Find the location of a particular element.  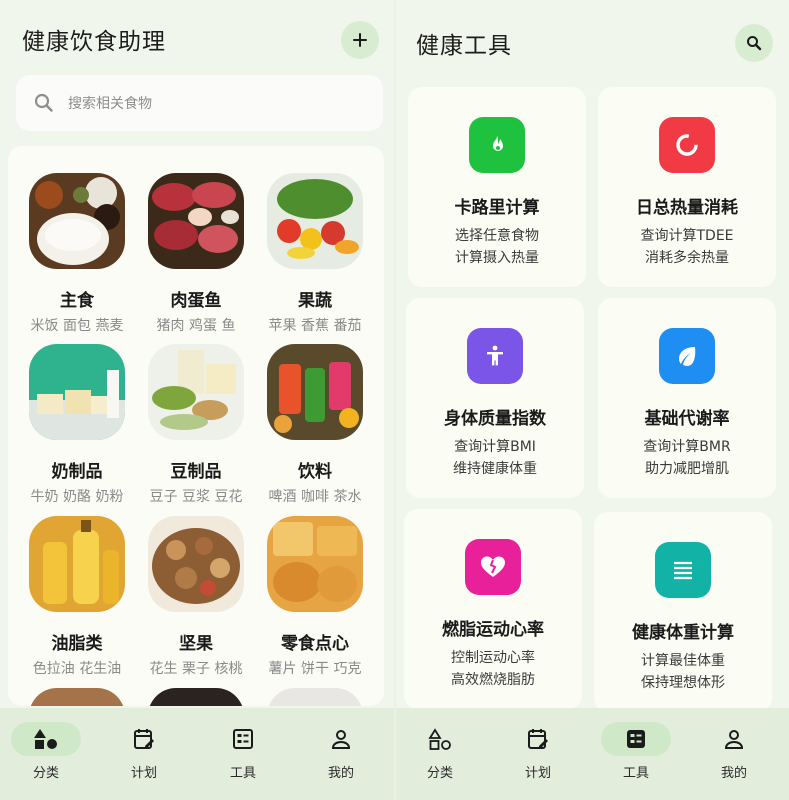

search-button is located at coordinates (754, 43).